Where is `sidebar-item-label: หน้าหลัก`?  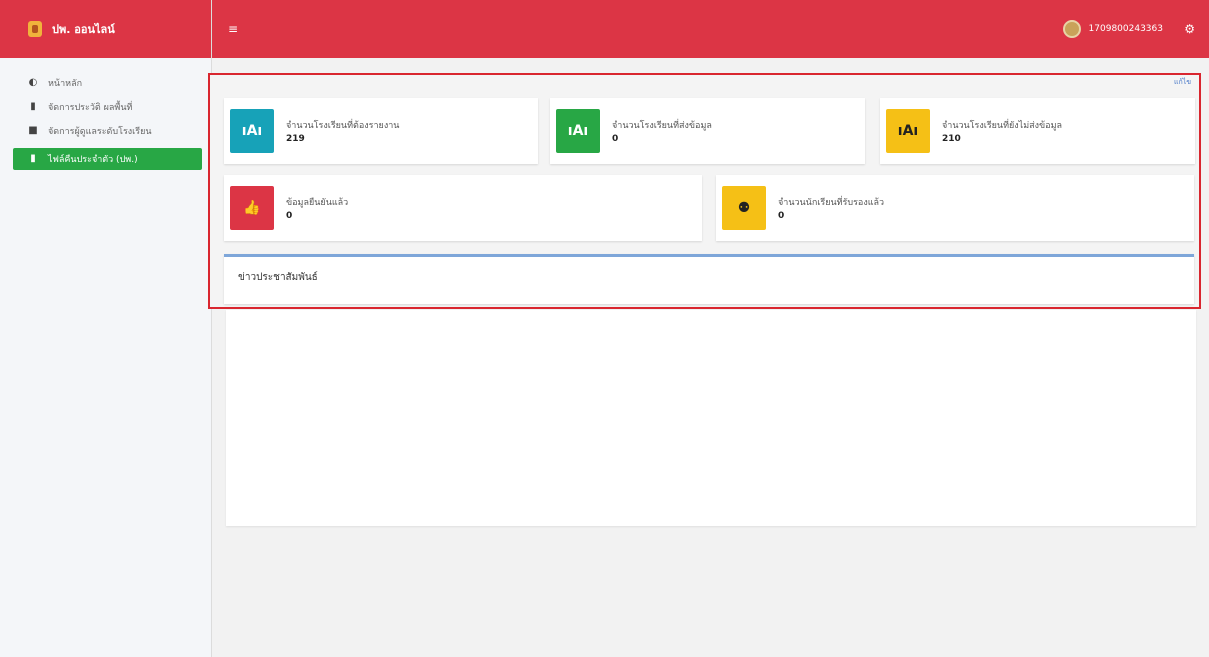 sidebar-item-label: หน้าหลัก is located at coordinates (65, 84).